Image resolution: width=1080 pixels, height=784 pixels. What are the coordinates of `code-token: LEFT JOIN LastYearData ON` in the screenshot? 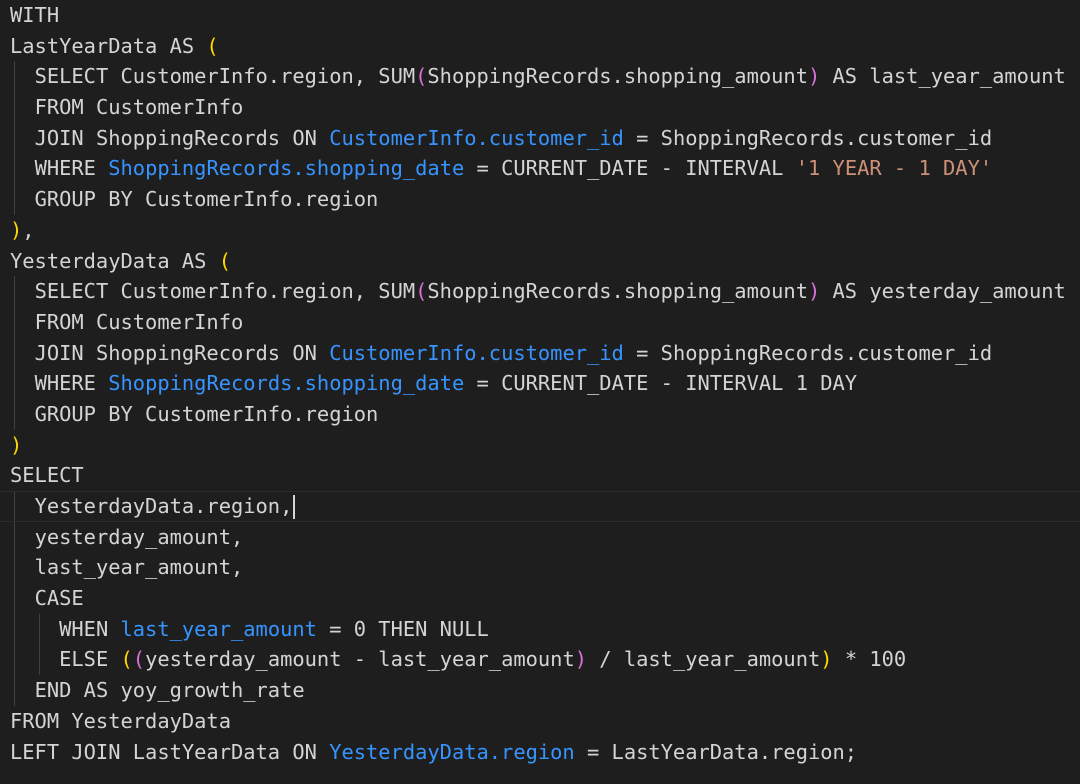 It's located at (170, 751).